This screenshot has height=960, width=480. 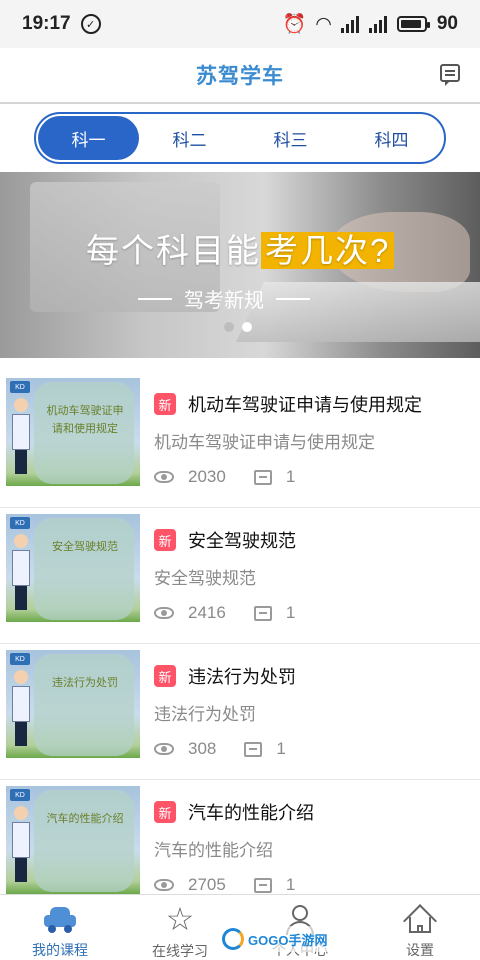 I want to click on tab-subject-4: 科四, so click(x=391, y=138).